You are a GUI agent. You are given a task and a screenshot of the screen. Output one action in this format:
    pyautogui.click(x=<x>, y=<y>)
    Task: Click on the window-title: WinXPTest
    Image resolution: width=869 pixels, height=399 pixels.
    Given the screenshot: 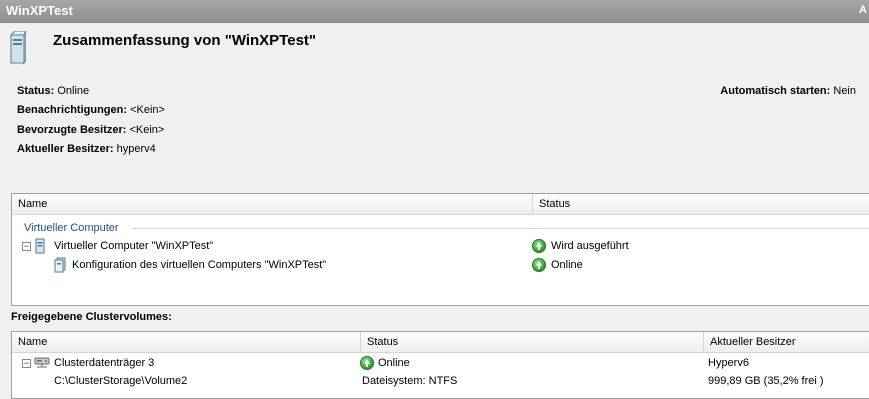 What is the action you would take?
    pyautogui.click(x=39, y=10)
    